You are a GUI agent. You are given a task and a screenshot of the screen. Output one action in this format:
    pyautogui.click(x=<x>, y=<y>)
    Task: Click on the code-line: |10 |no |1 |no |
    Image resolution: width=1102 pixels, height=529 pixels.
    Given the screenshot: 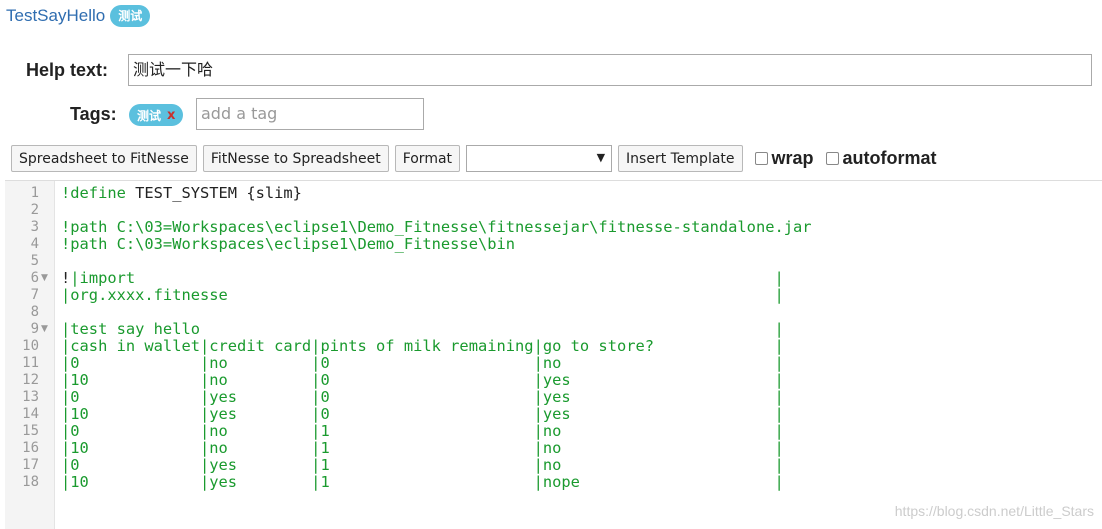 What is the action you would take?
    pyautogui.click(x=436, y=448)
    